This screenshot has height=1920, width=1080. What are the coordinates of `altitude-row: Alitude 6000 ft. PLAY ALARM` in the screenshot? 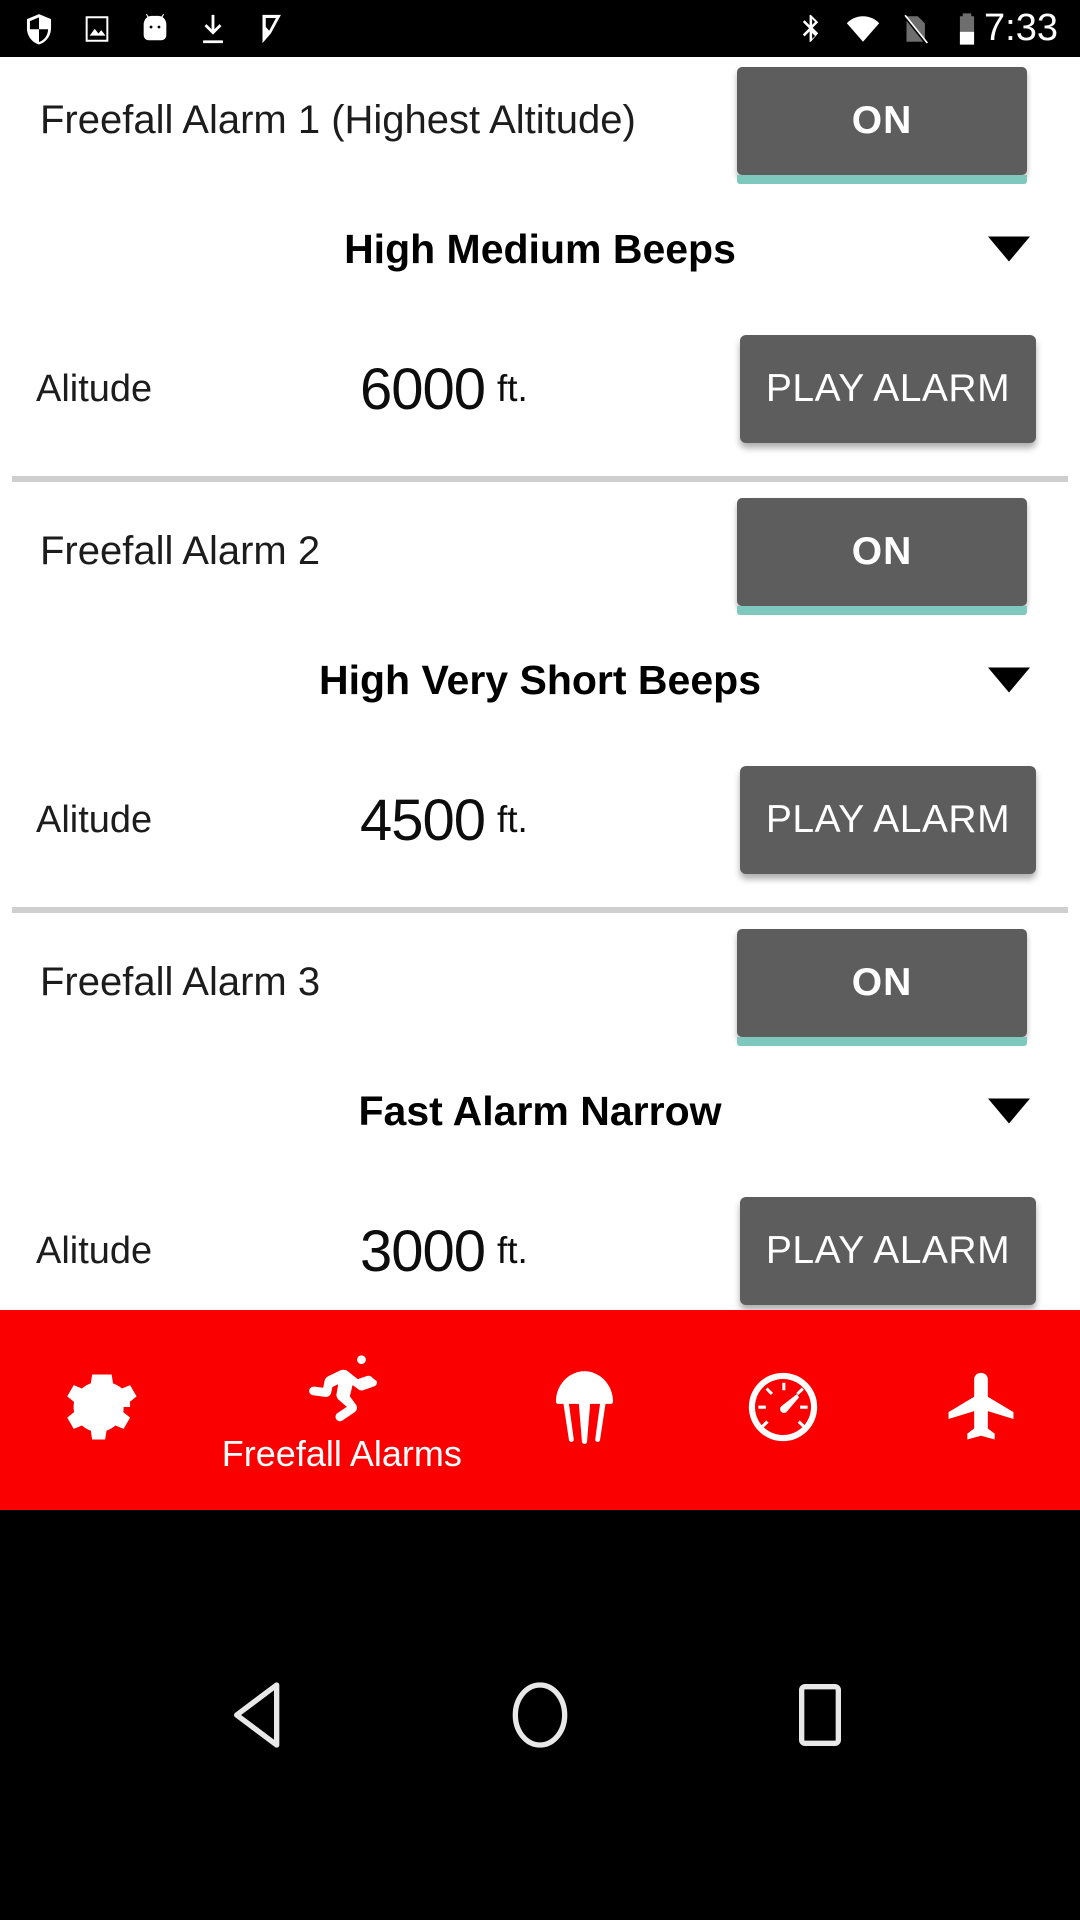 It's located at (540, 389).